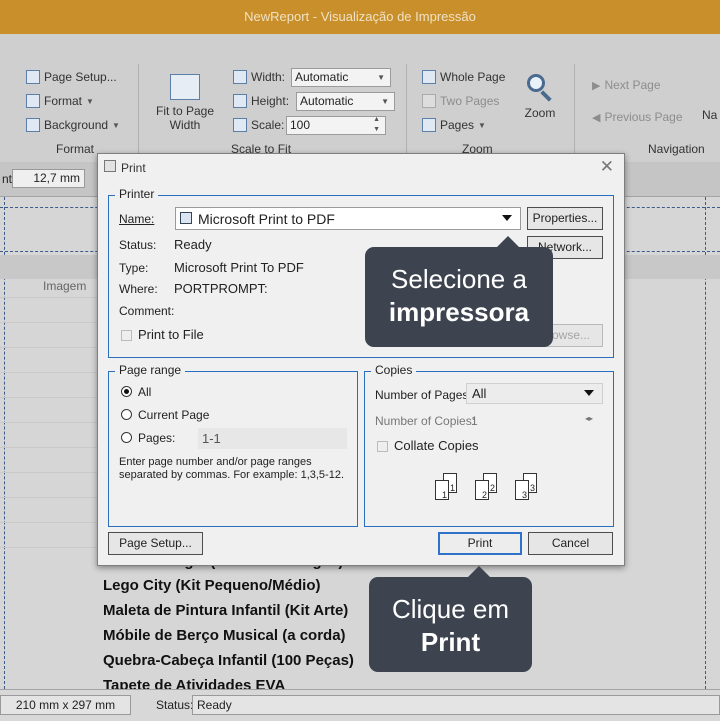 This screenshot has height=721, width=720. What do you see at coordinates (126, 391) in the screenshot?
I see `all-radio` at bounding box center [126, 391].